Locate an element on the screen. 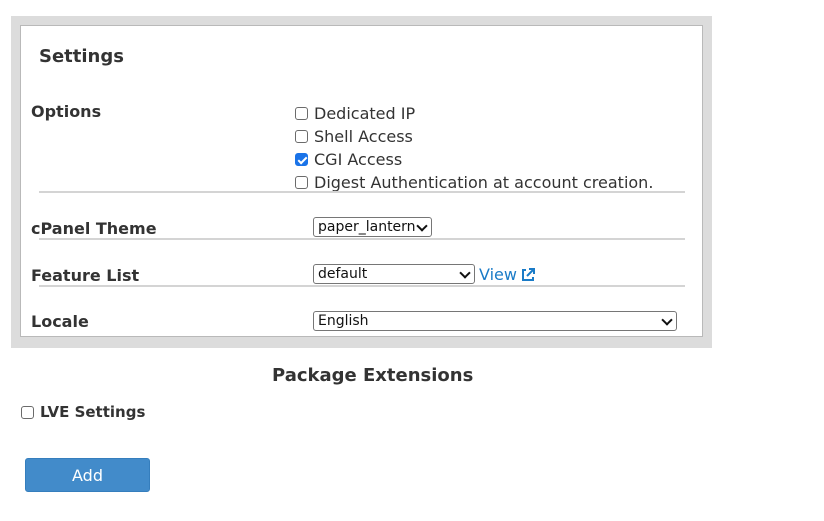 This screenshot has height=521, width=824. add-button: Add is located at coordinates (87, 475).